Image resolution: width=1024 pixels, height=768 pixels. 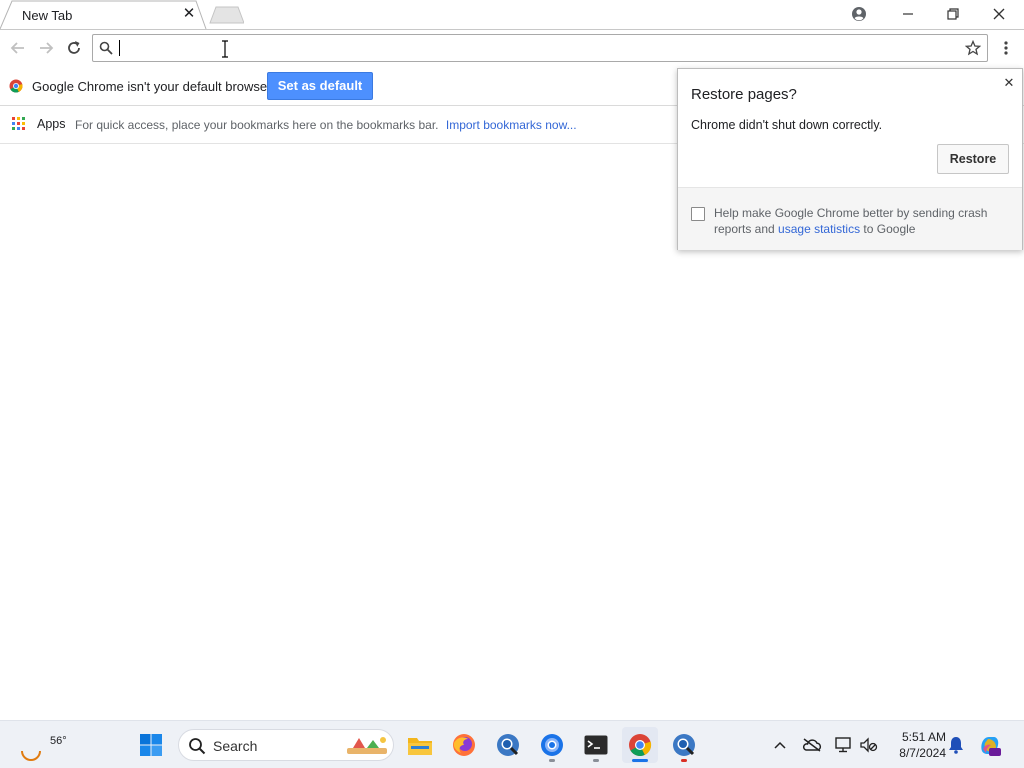 I want to click on close-icon, so click(x=999, y=14).